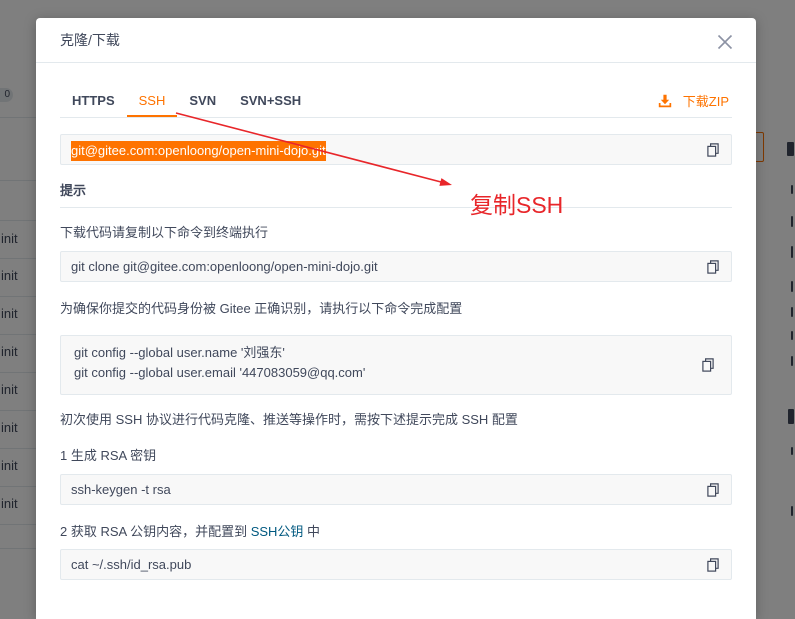 The image size is (795, 619). Describe the element at coordinates (155, 531) in the screenshot. I see `step2-prefix: 2 获取 RSA 公钥内容，并配置到` at that location.